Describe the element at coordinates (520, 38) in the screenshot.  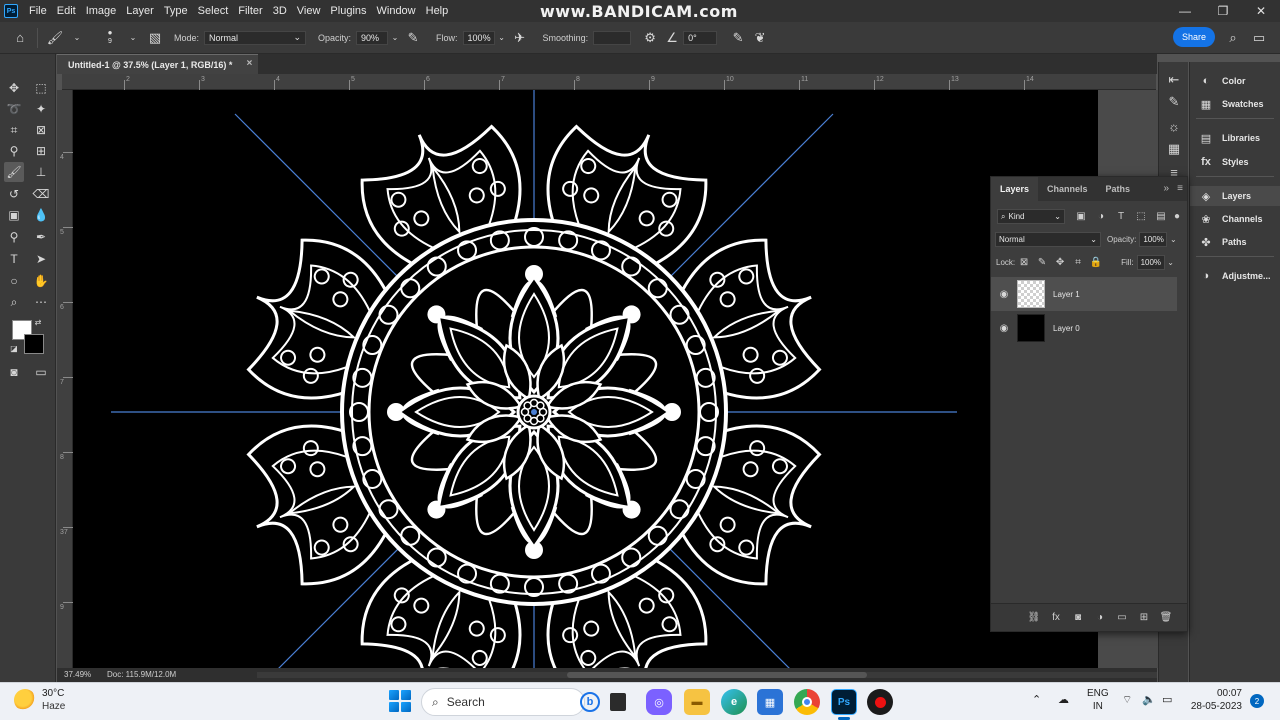
I see `airbrush-icon: ✈` at that location.